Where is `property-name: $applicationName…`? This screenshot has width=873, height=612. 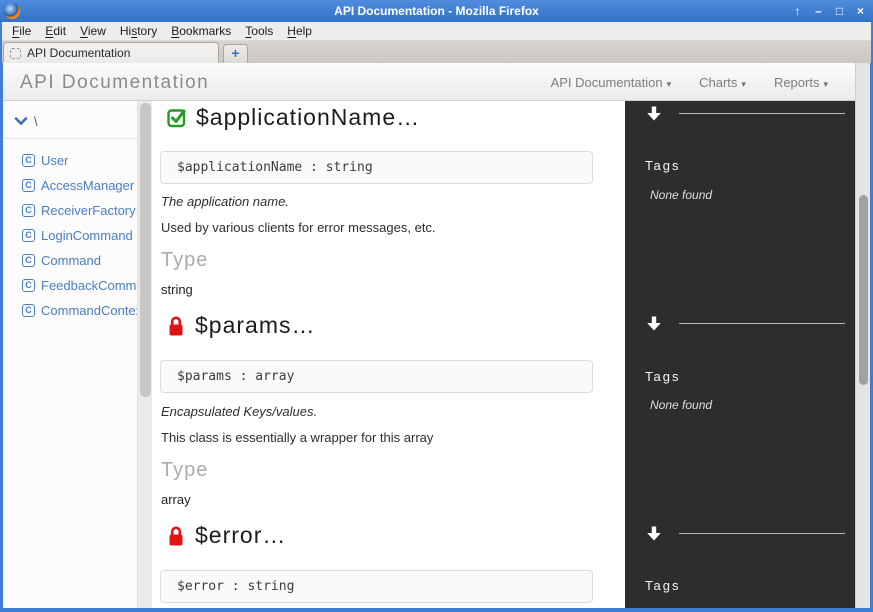
property-name: $applicationName… is located at coordinates (308, 116).